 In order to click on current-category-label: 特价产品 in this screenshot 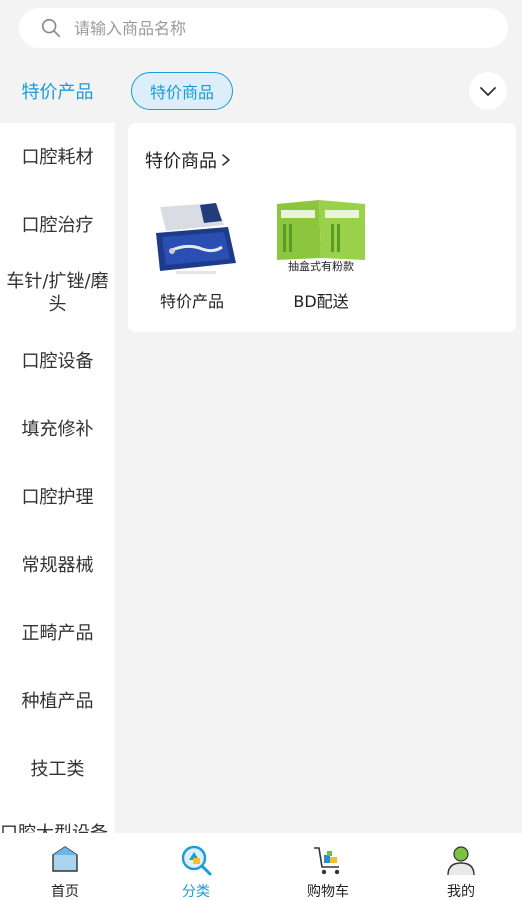, I will do `click(57, 91)`.